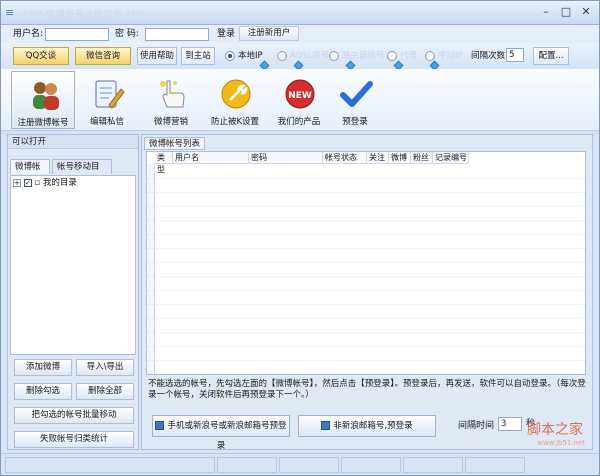  Describe the element at coordinates (355, 122) in the screenshot. I see `tool-label: 预登录` at that location.